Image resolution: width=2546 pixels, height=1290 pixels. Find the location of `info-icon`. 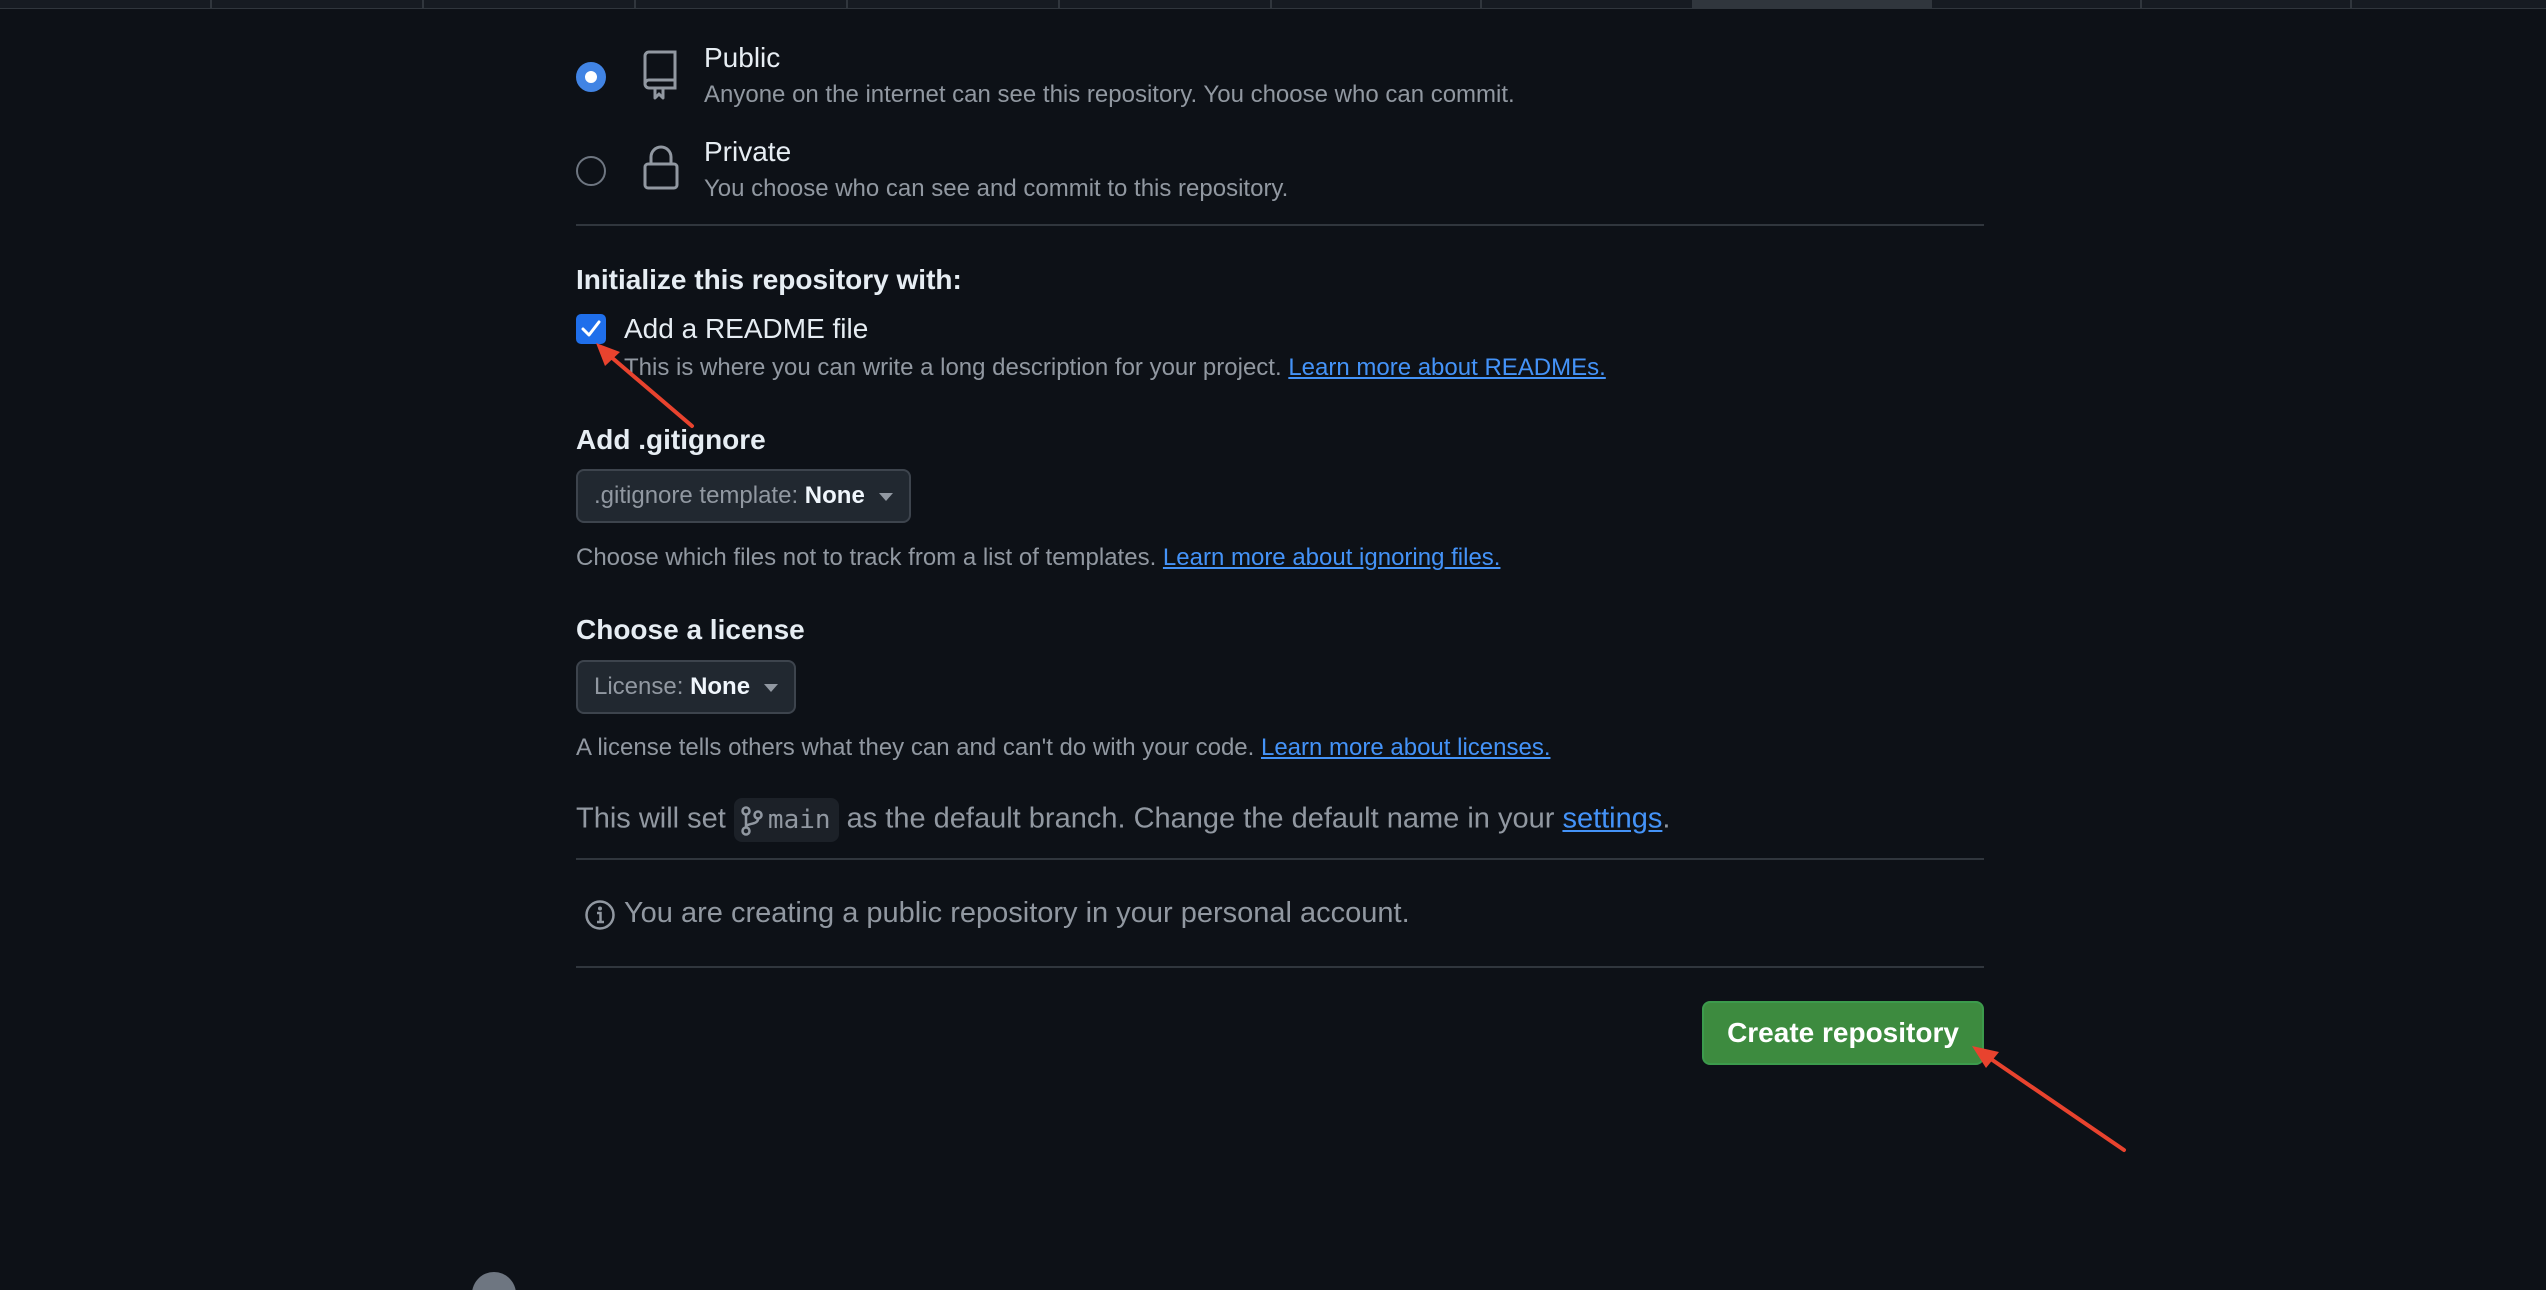

info-icon is located at coordinates (600, 915).